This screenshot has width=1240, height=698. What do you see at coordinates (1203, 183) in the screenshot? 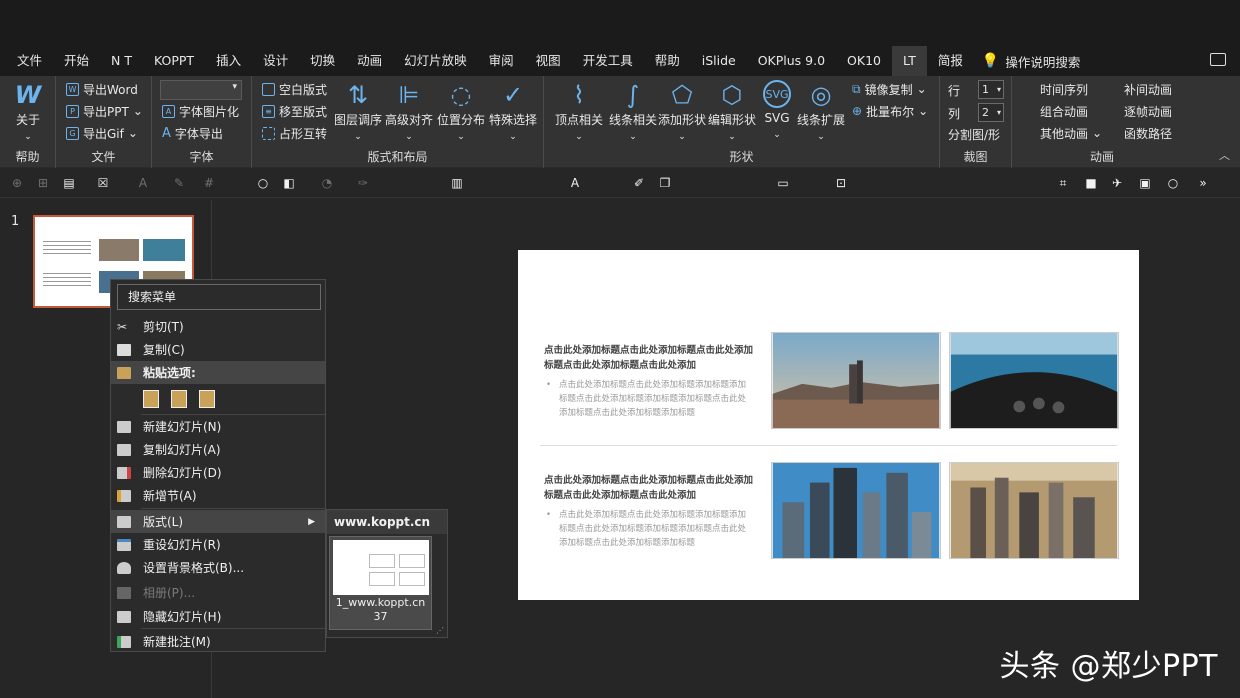
I see `more-icon: »` at bounding box center [1203, 183].